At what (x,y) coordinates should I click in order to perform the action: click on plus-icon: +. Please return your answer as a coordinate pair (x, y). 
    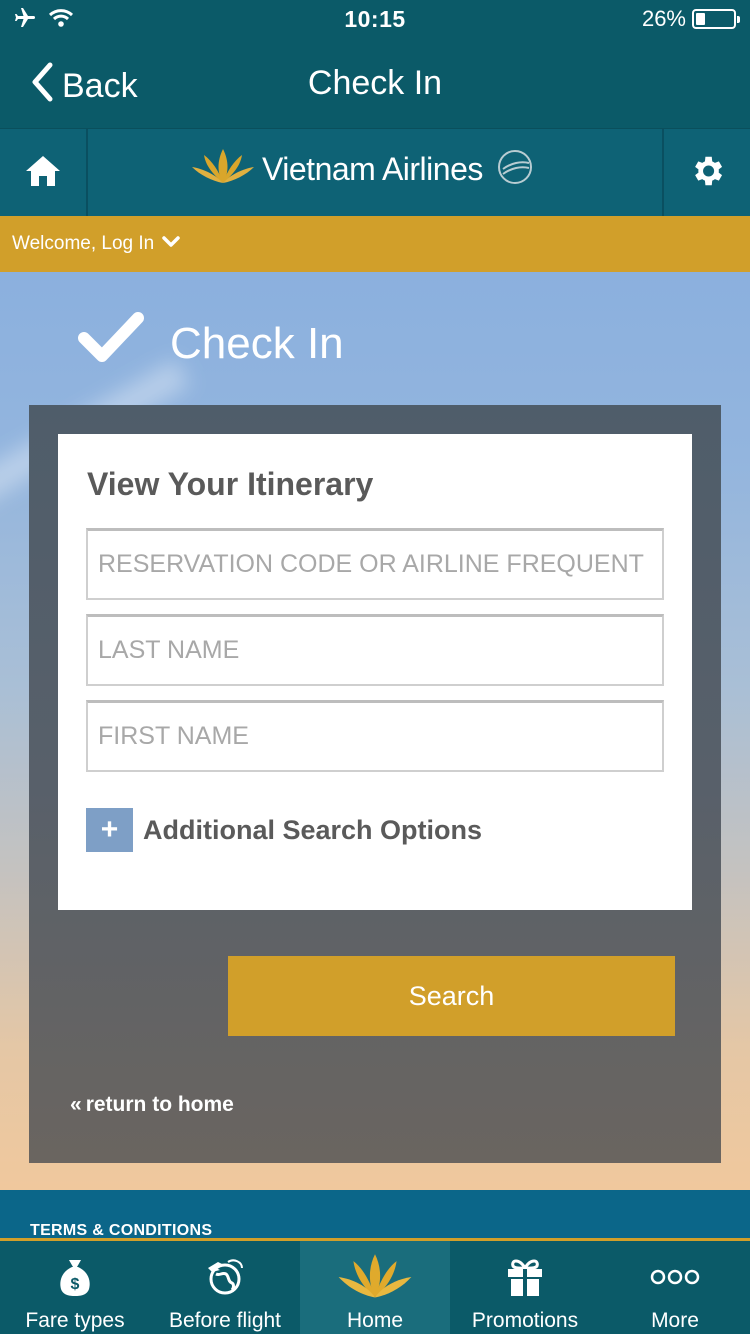
    Looking at the image, I should click on (109, 830).